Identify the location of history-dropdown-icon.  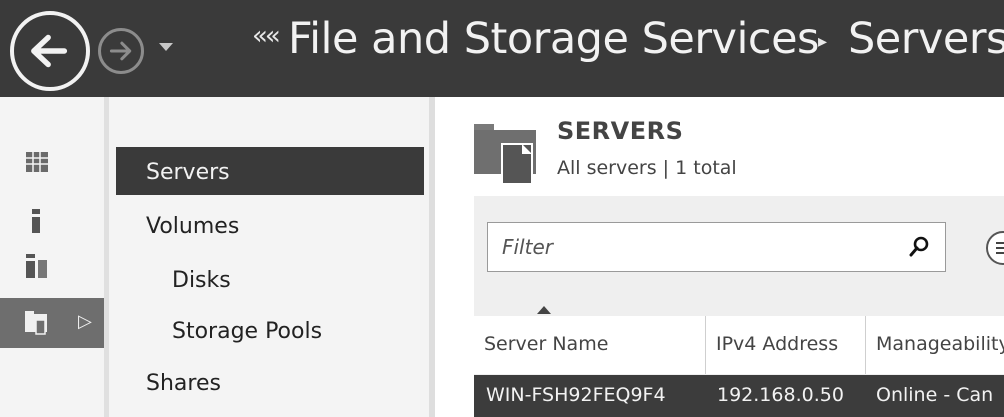
(166, 47).